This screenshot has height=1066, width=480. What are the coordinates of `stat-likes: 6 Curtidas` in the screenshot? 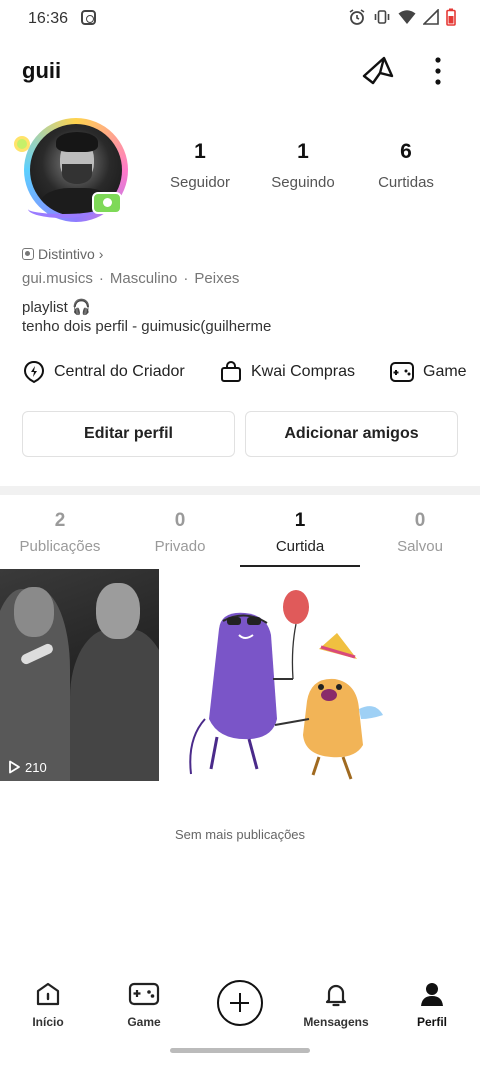 It's located at (406, 165).